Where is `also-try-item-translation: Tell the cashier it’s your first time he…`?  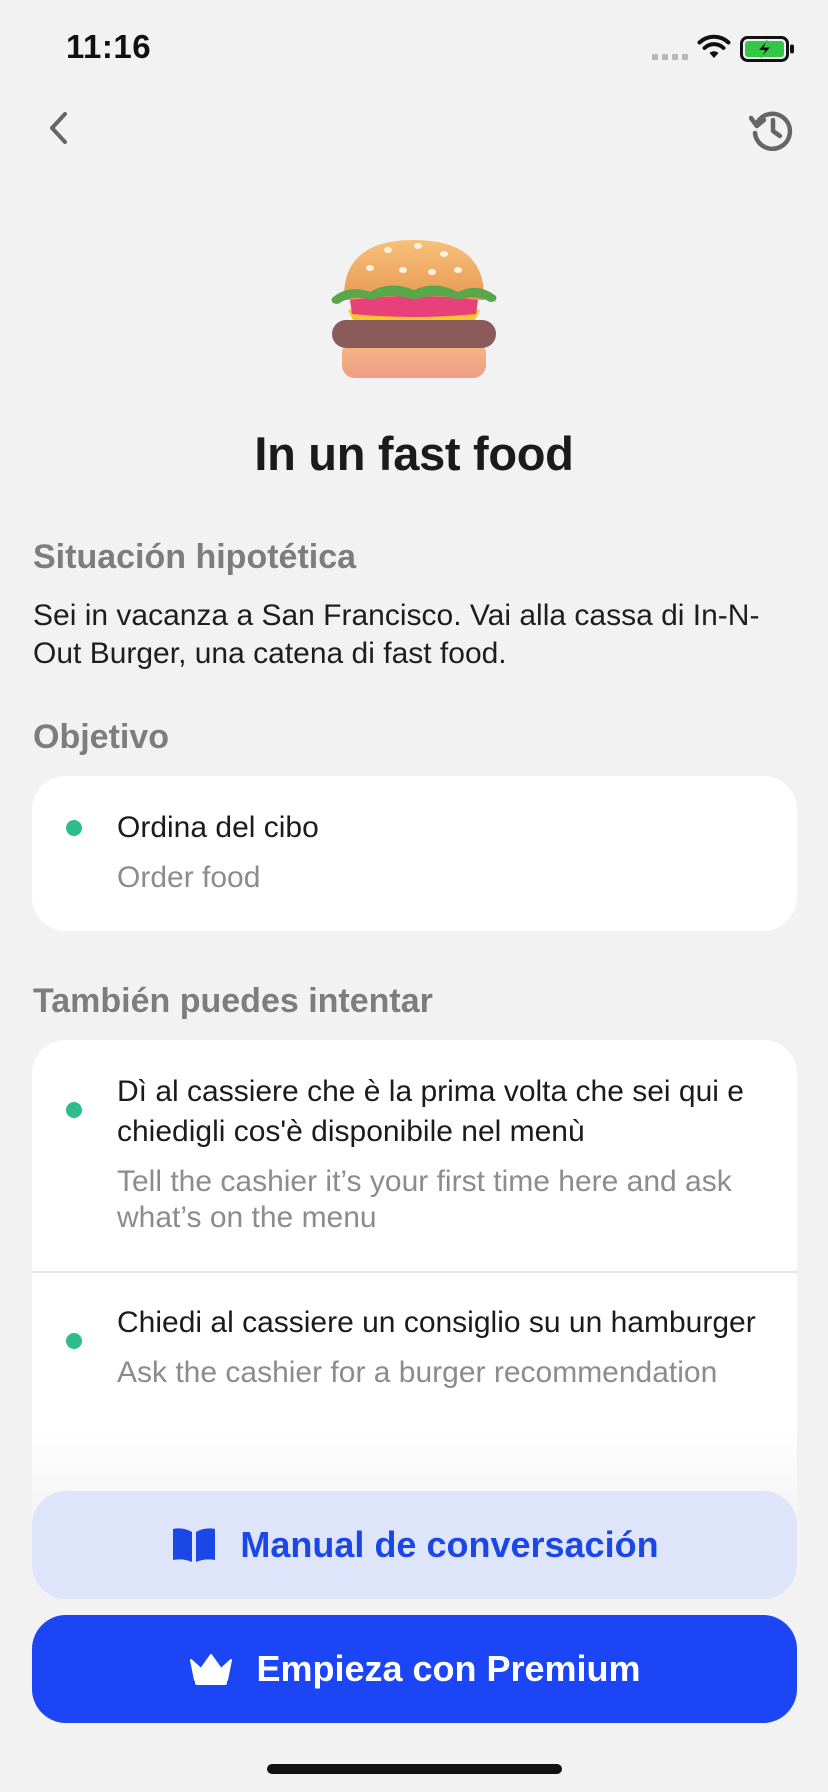
also-try-item-translation: Tell the cashier it’s your first time he… is located at coordinates (424, 1199).